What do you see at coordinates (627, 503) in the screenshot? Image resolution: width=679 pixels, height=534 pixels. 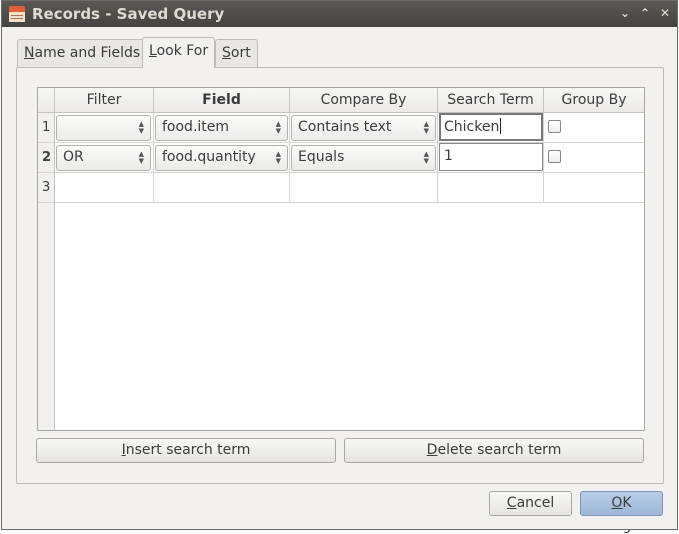 I see `button-label: K` at bounding box center [627, 503].